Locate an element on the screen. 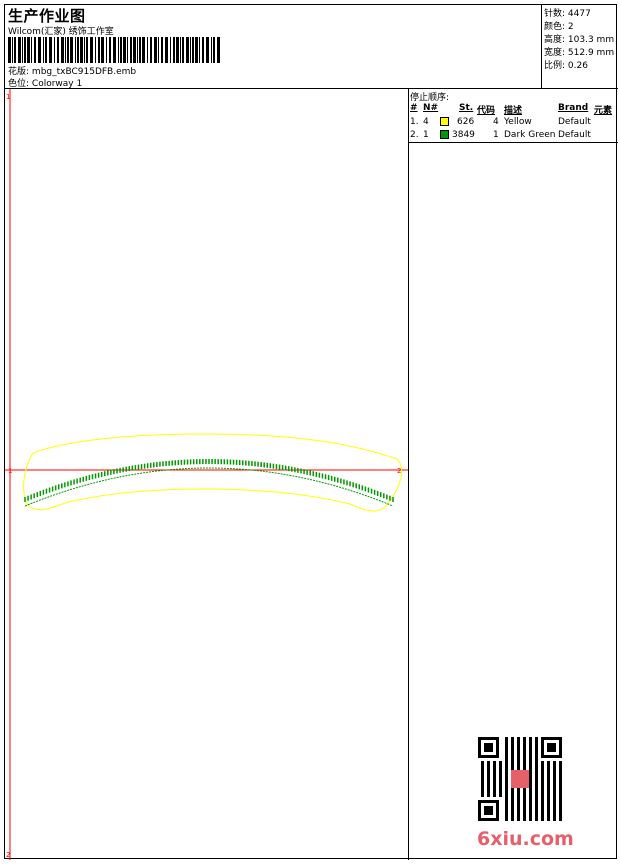  stat-stitches: 针数: 4477 is located at coordinates (567, 14).